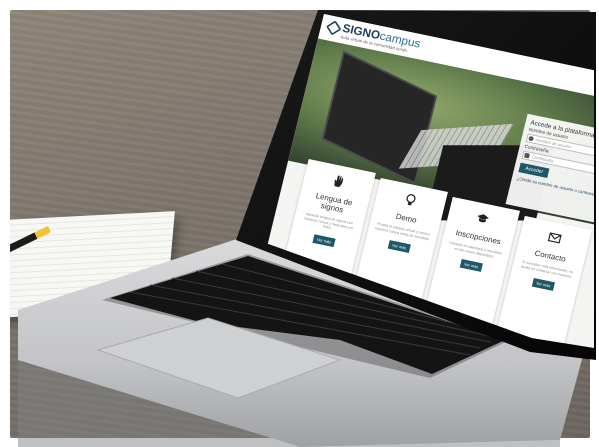 This screenshot has height=447, width=599. What do you see at coordinates (92, 265) in the screenshot?
I see `notebook` at bounding box center [92, 265].